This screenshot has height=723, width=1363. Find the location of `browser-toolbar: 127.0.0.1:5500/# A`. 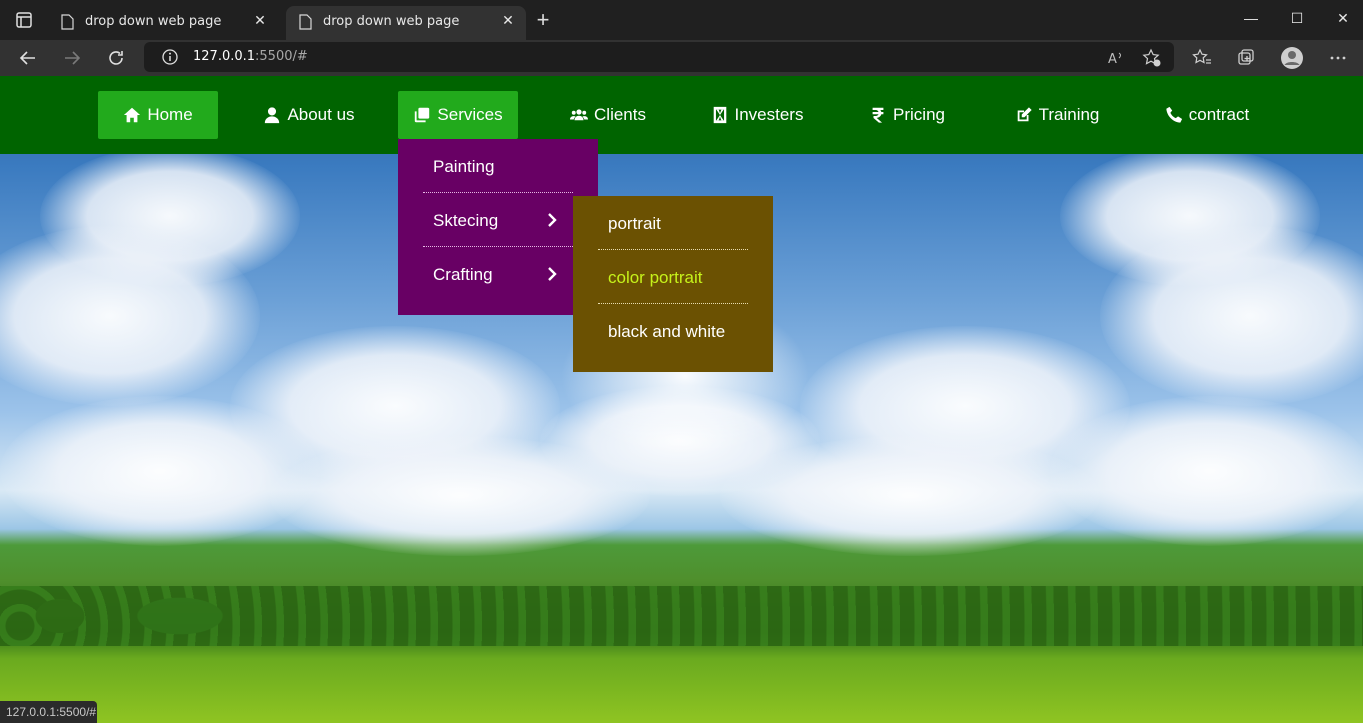

browser-toolbar: 127.0.0.1:5500/# A is located at coordinates (681, 58).